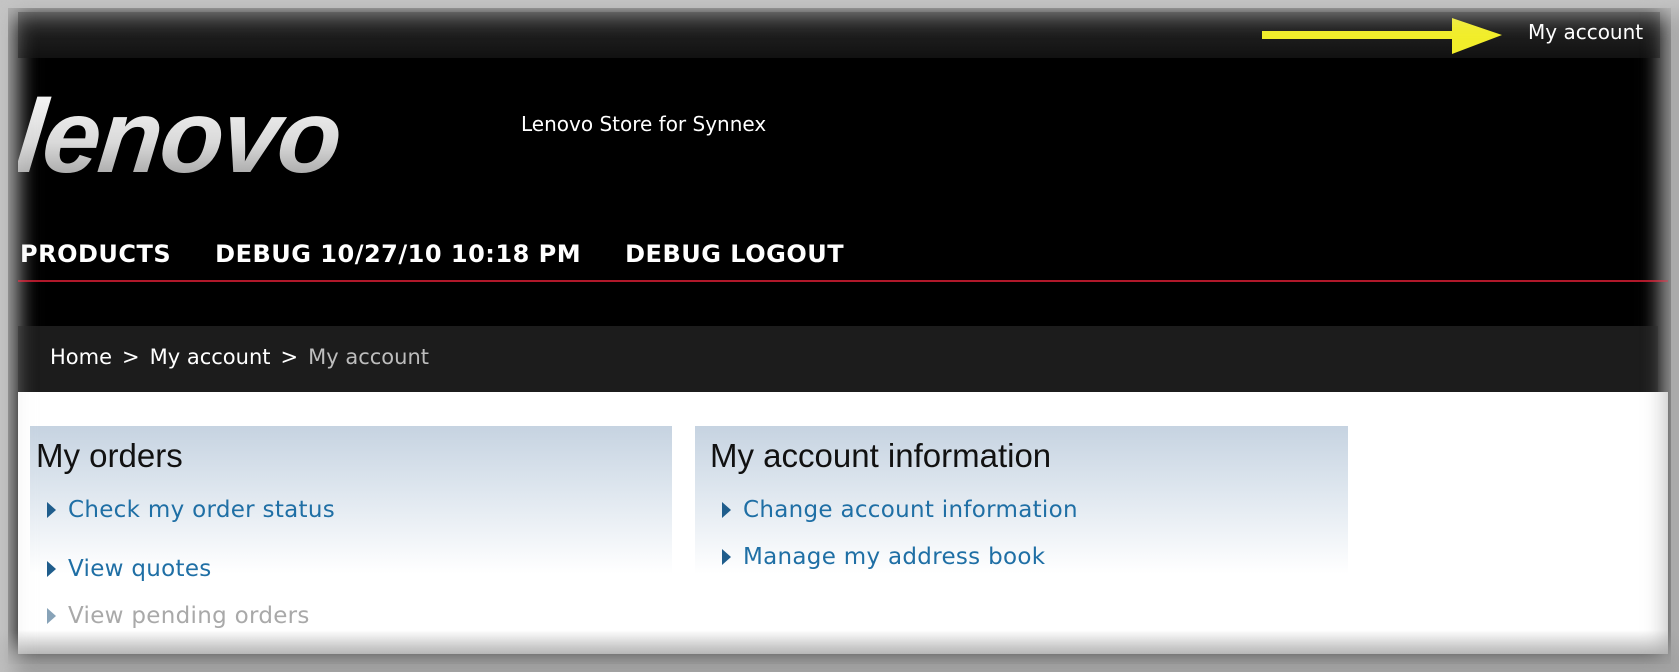 This screenshot has height=672, width=1679. Describe the element at coordinates (734, 254) in the screenshot. I see `nav-debug-logout: DEBUG LOGOUT` at that location.